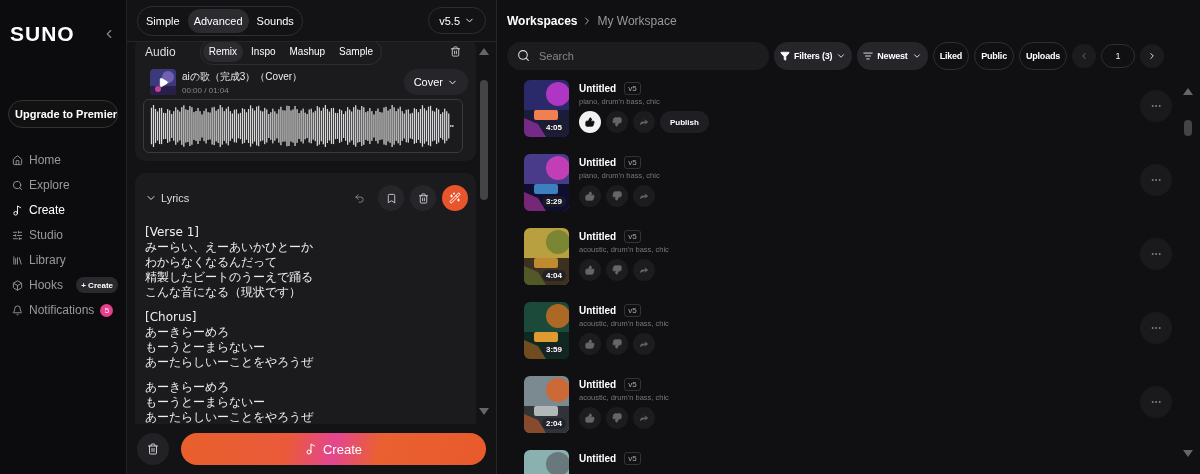  I want to click on bookmark-button, so click(391, 198).